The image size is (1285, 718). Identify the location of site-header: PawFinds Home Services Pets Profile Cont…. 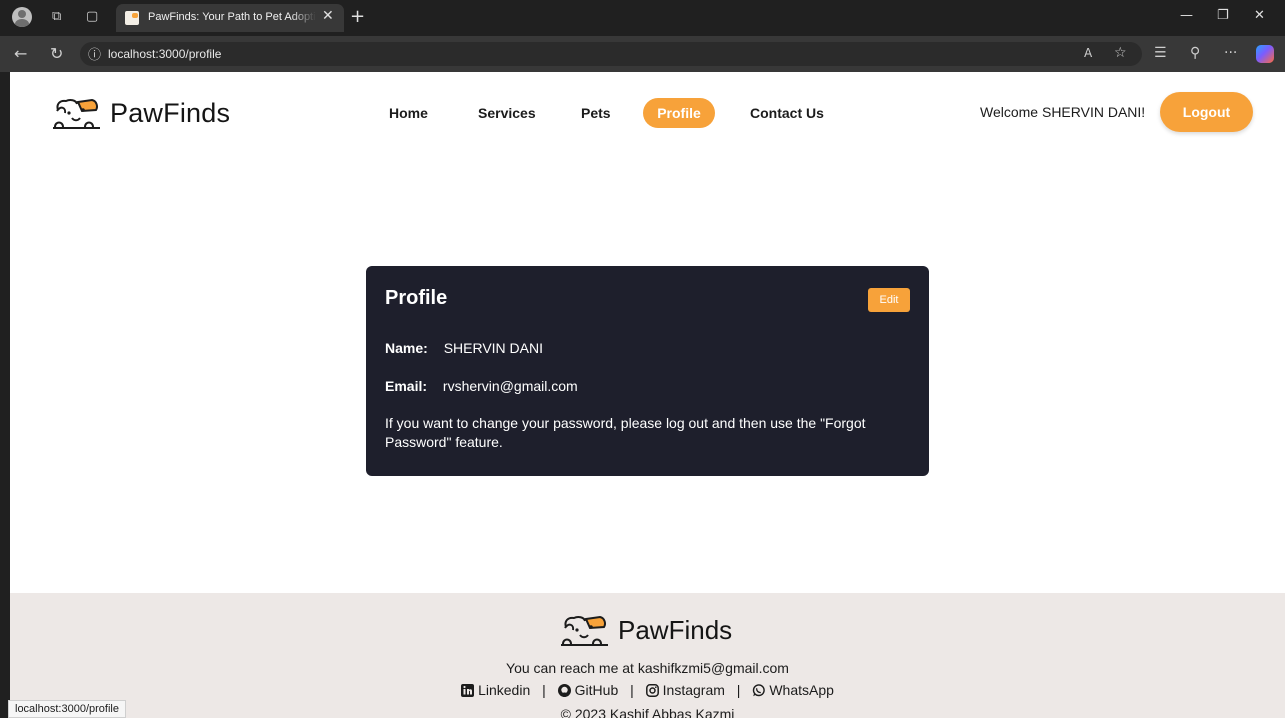
(647, 112).